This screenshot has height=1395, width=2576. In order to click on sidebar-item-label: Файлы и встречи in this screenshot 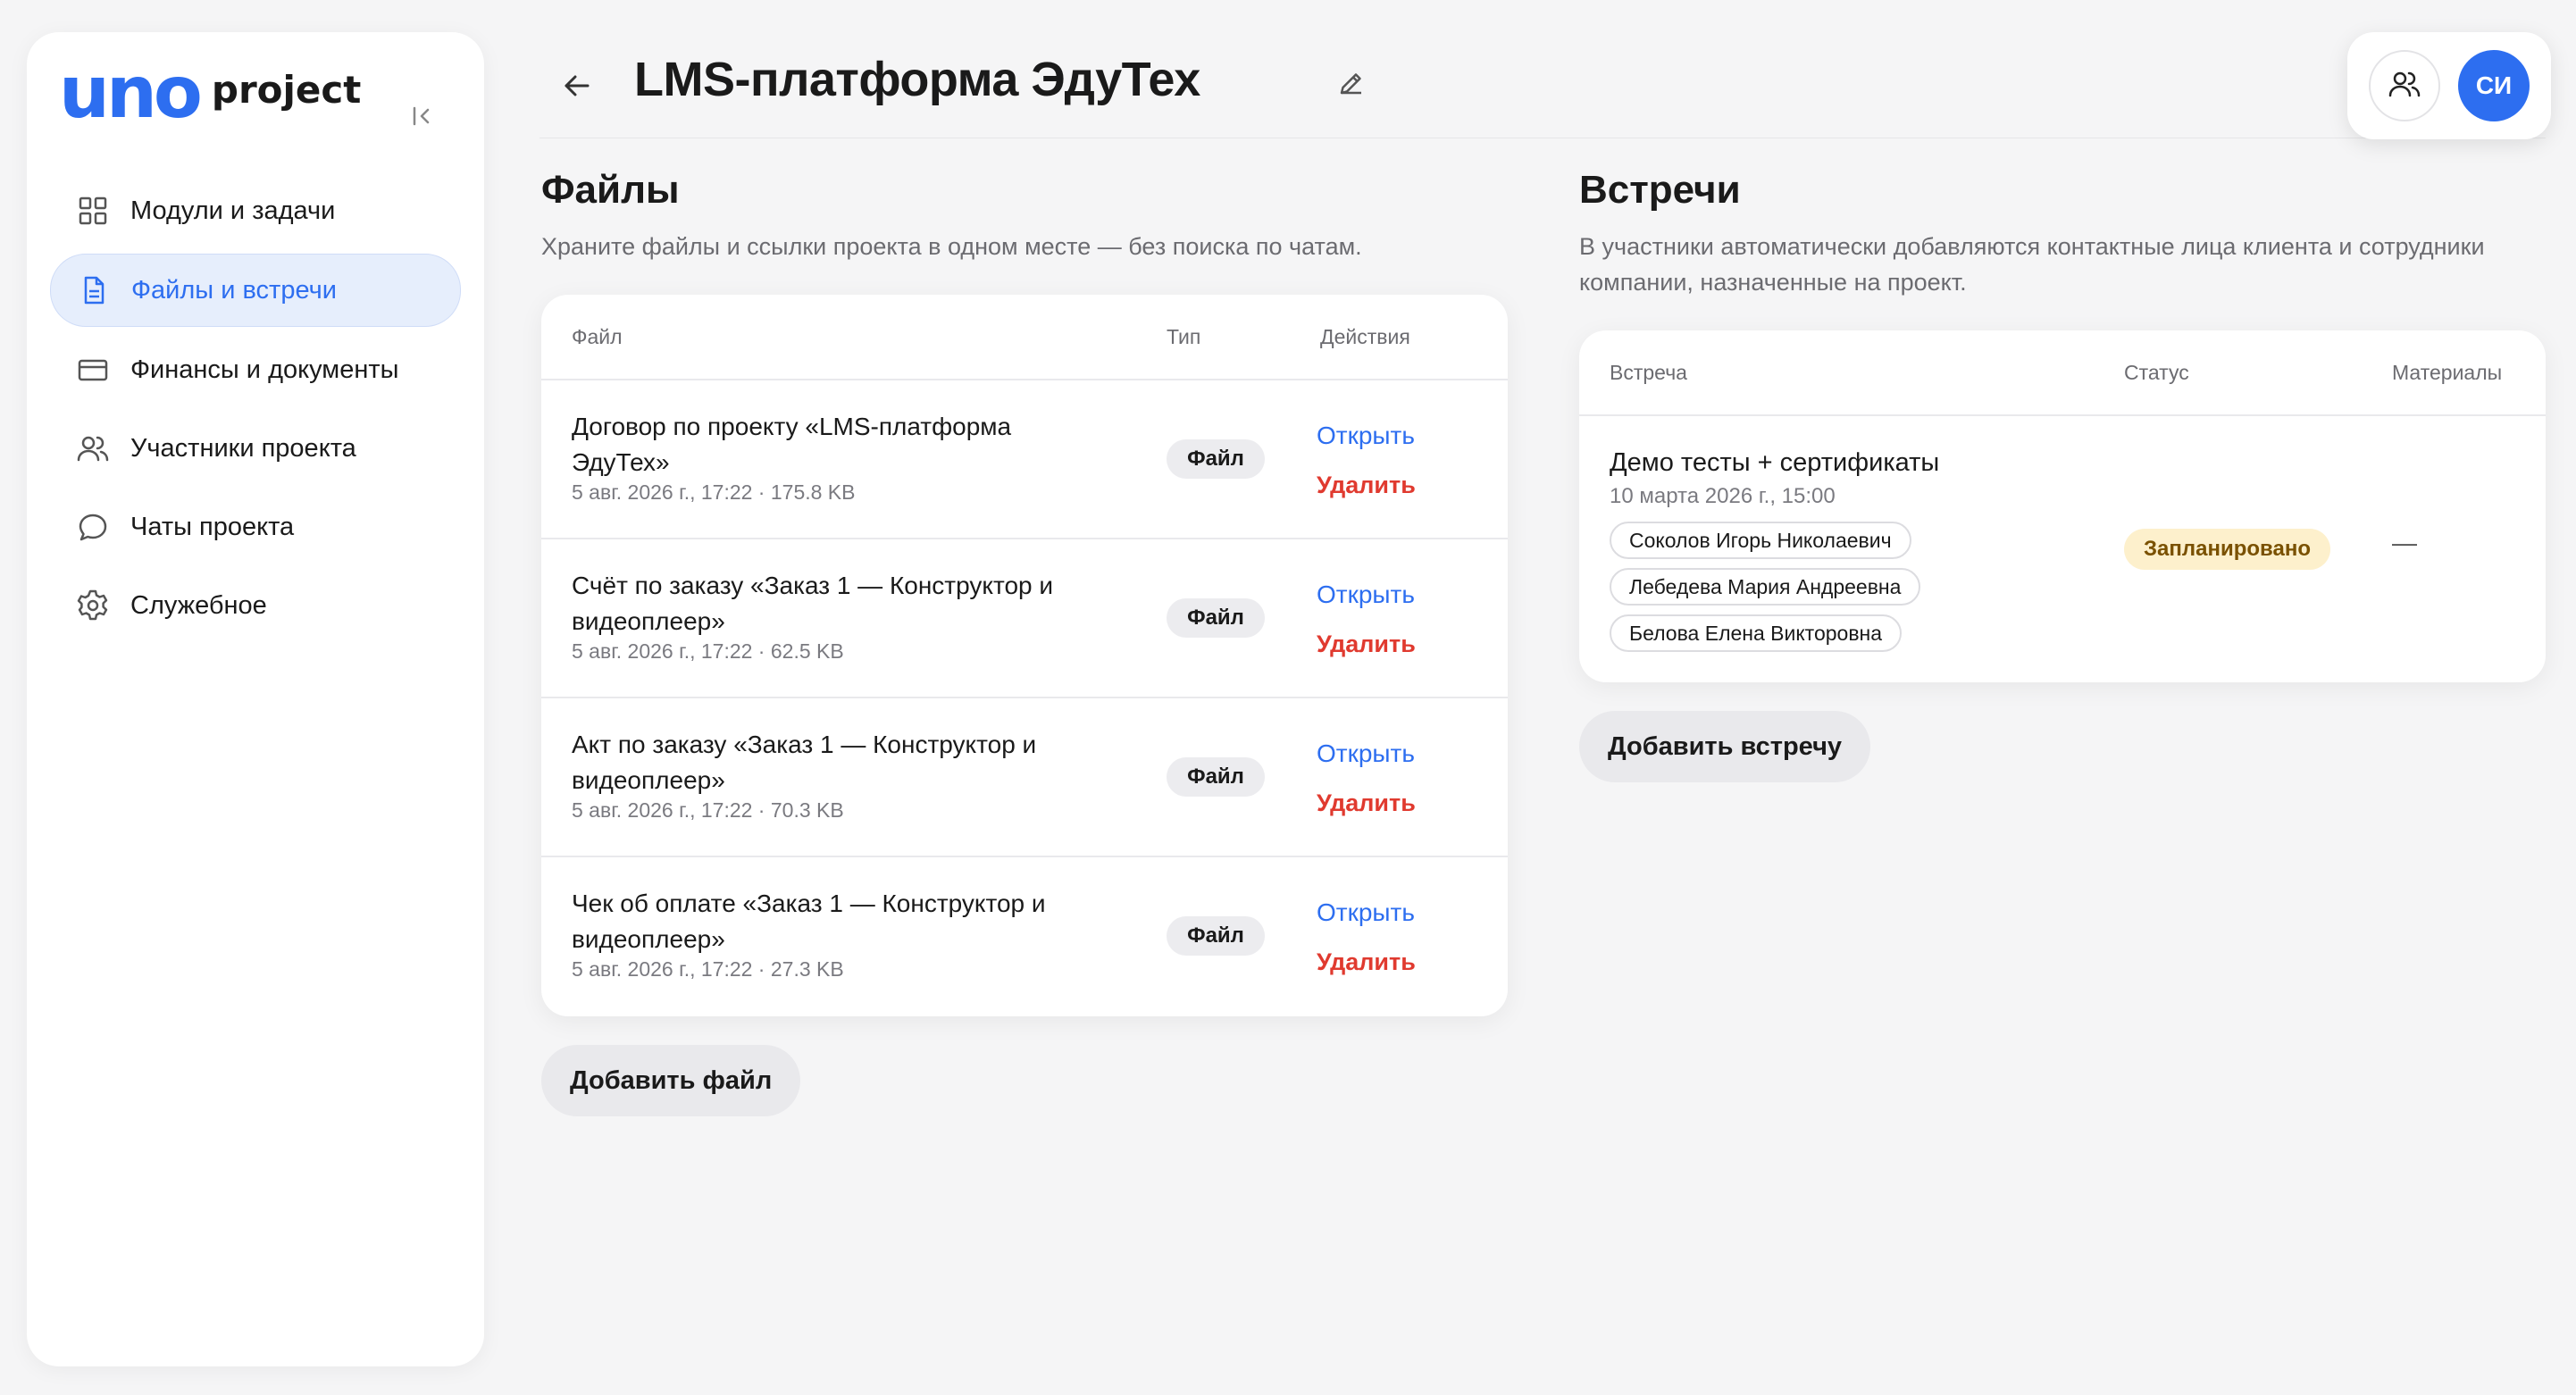, I will do `click(234, 290)`.